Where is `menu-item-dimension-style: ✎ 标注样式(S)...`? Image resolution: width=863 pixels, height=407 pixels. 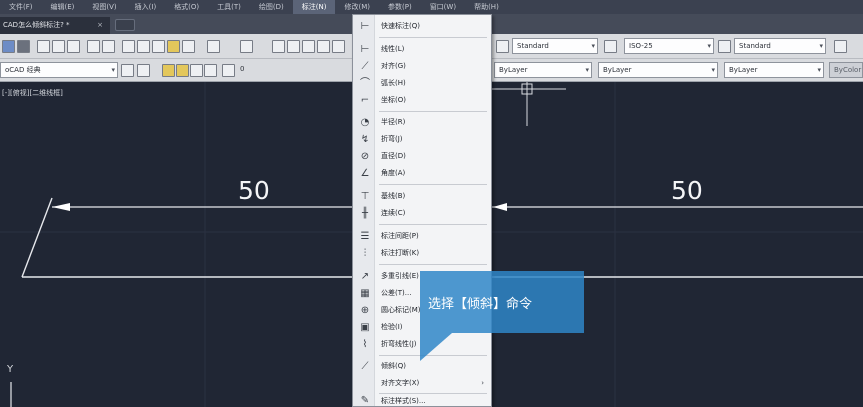
menu-item-dimension-style: ✎ 标注样式(S)... is located at coordinates (422, 400).